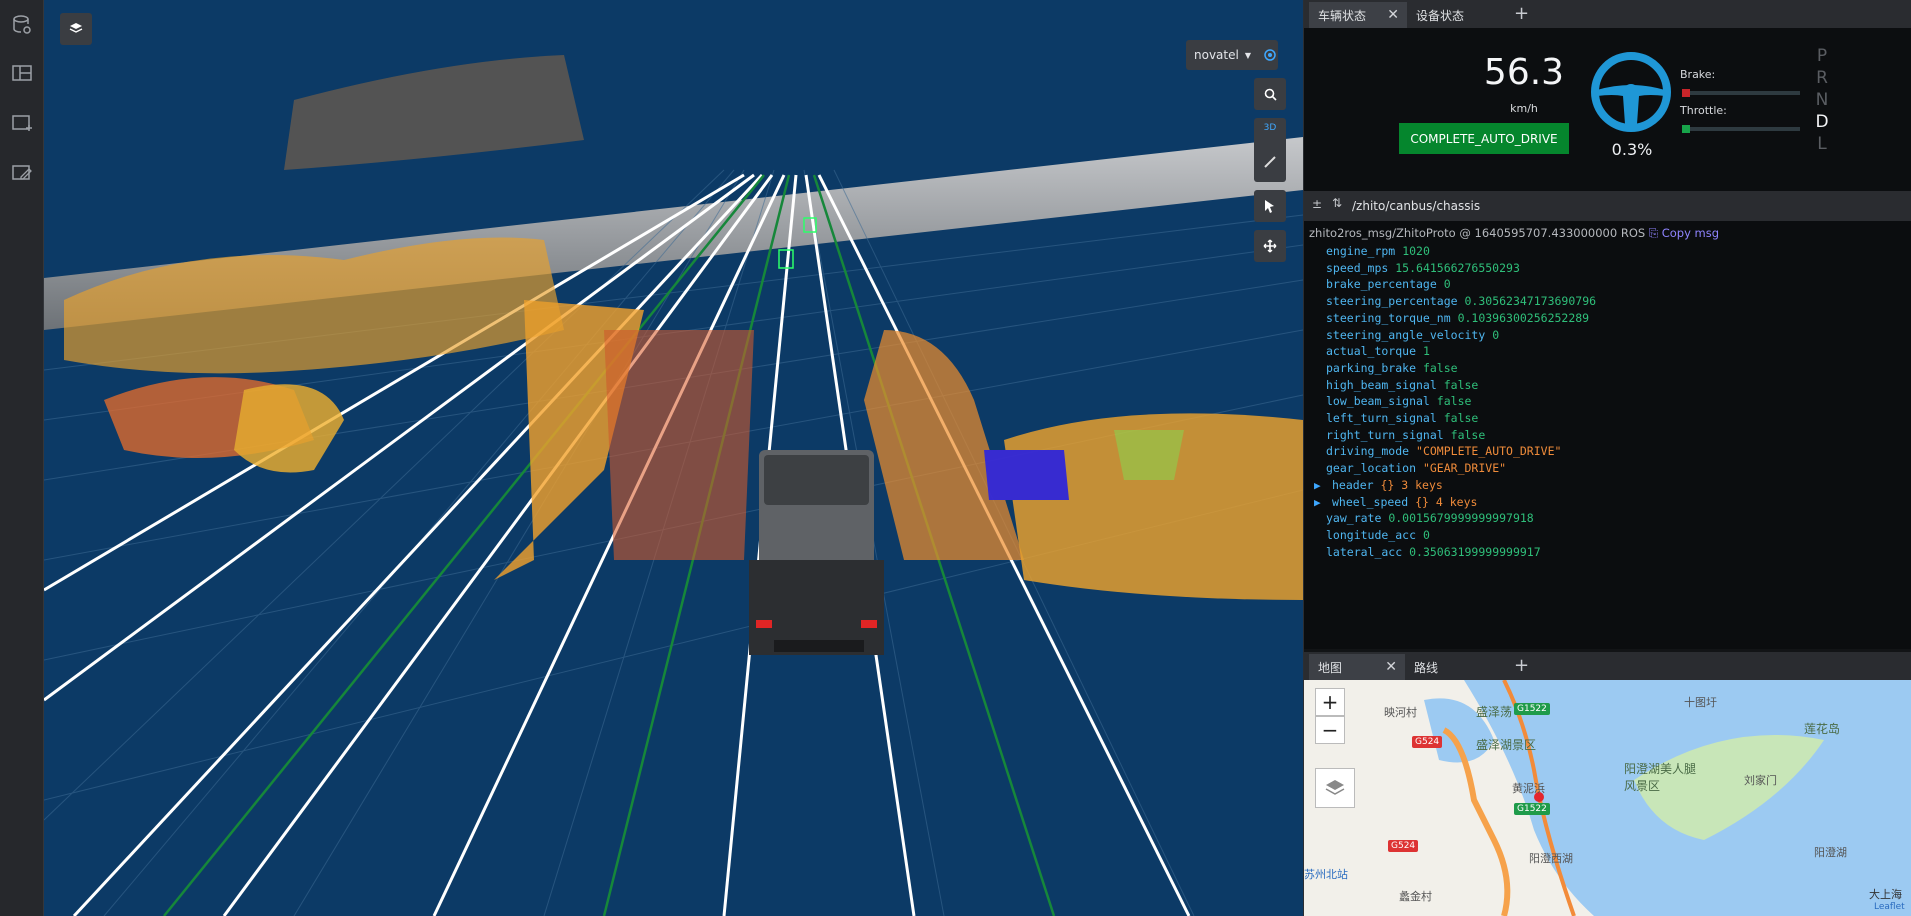  I want to click on ego-truck, so click(816, 552).